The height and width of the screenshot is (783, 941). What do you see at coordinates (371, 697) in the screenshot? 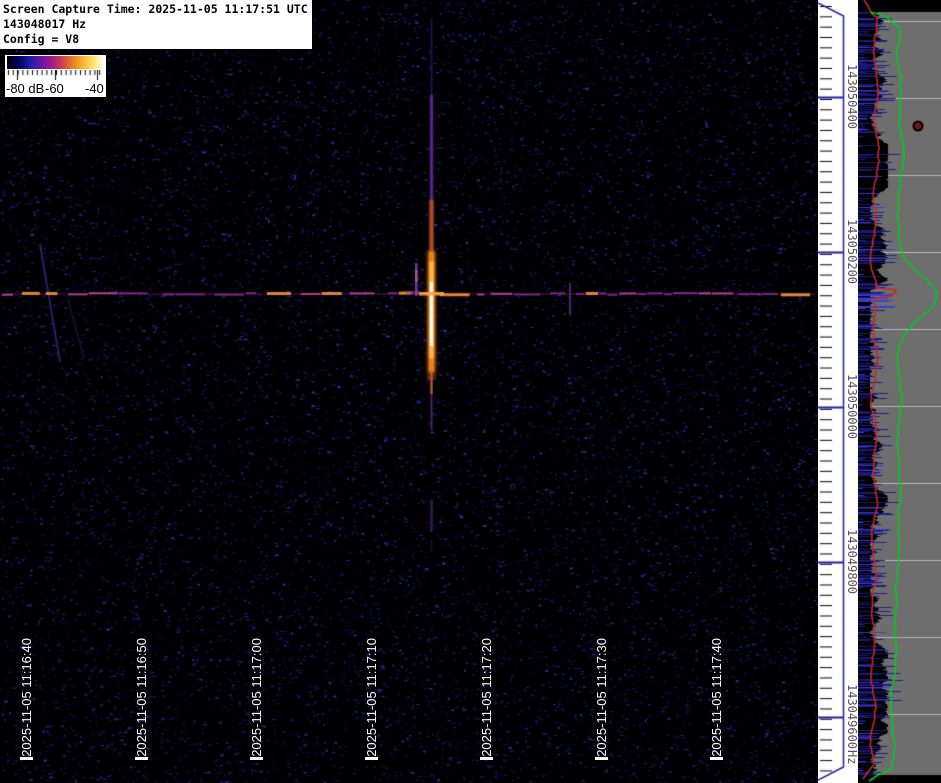
I see `time-axis-label: 2025-11-05 11:17:10` at bounding box center [371, 697].